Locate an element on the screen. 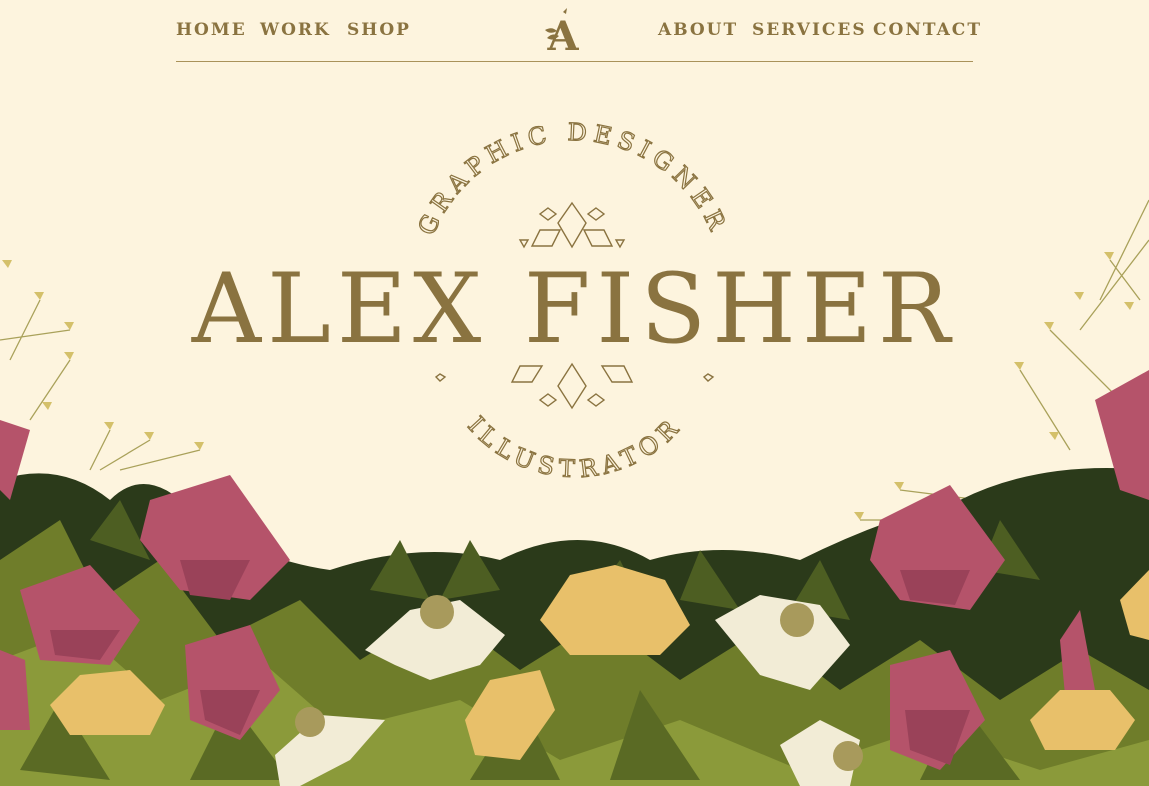 Image resolution: width=1149 pixels, height=786 pixels. hero-name-title: ALEX FISHER is located at coordinates (573, 309).